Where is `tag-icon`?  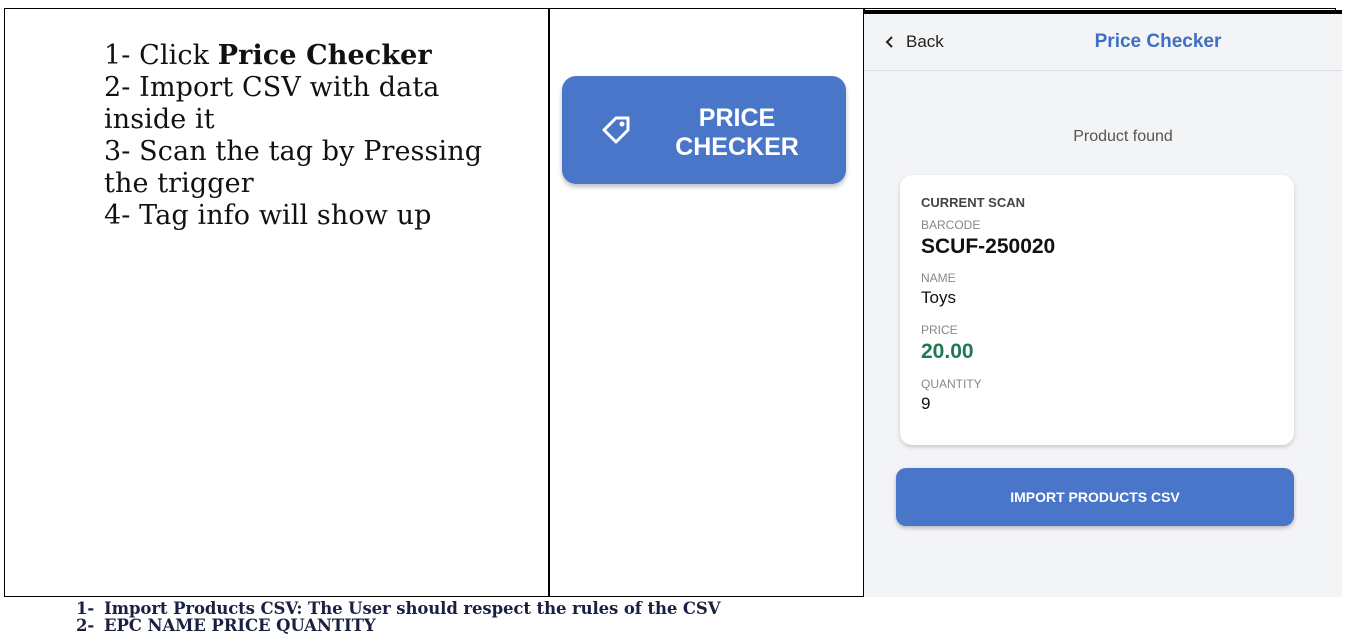
tag-icon is located at coordinates (616, 130).